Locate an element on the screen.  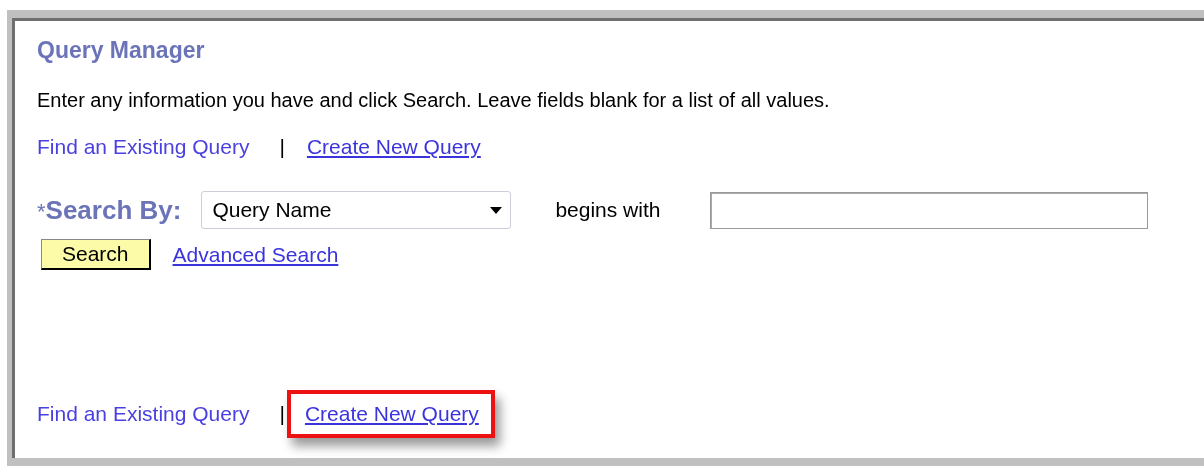
search-by-label: *Search By: is located at coordinates (109, 210).